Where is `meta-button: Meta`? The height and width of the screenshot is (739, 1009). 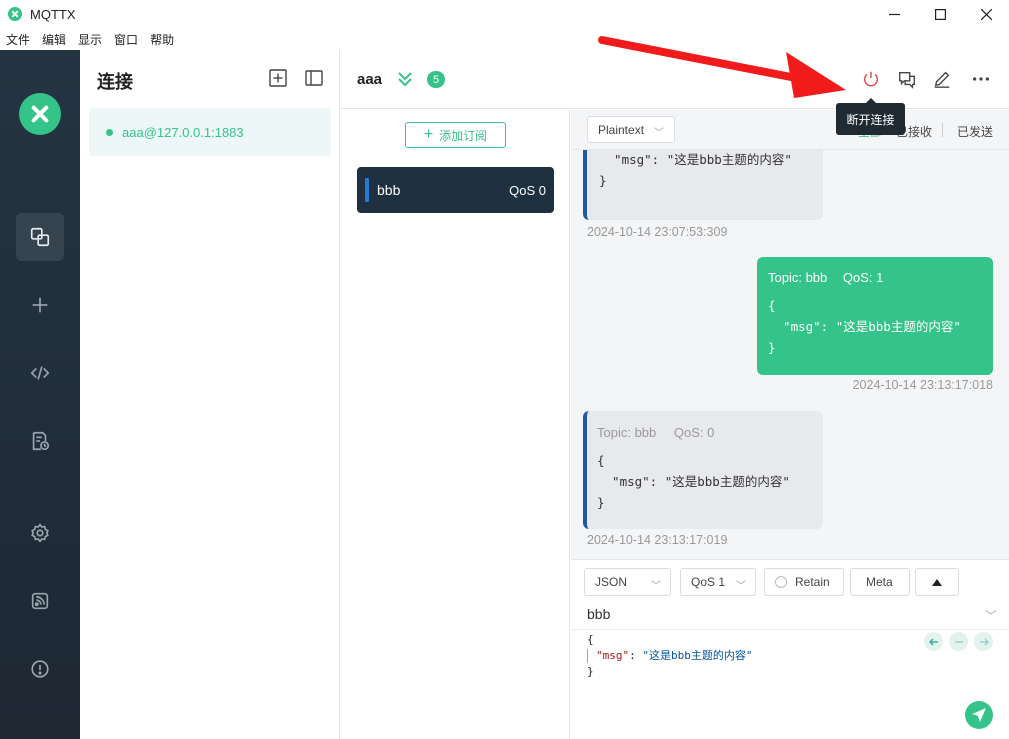 meta-button: Meta is located at coordinates (880, 582).